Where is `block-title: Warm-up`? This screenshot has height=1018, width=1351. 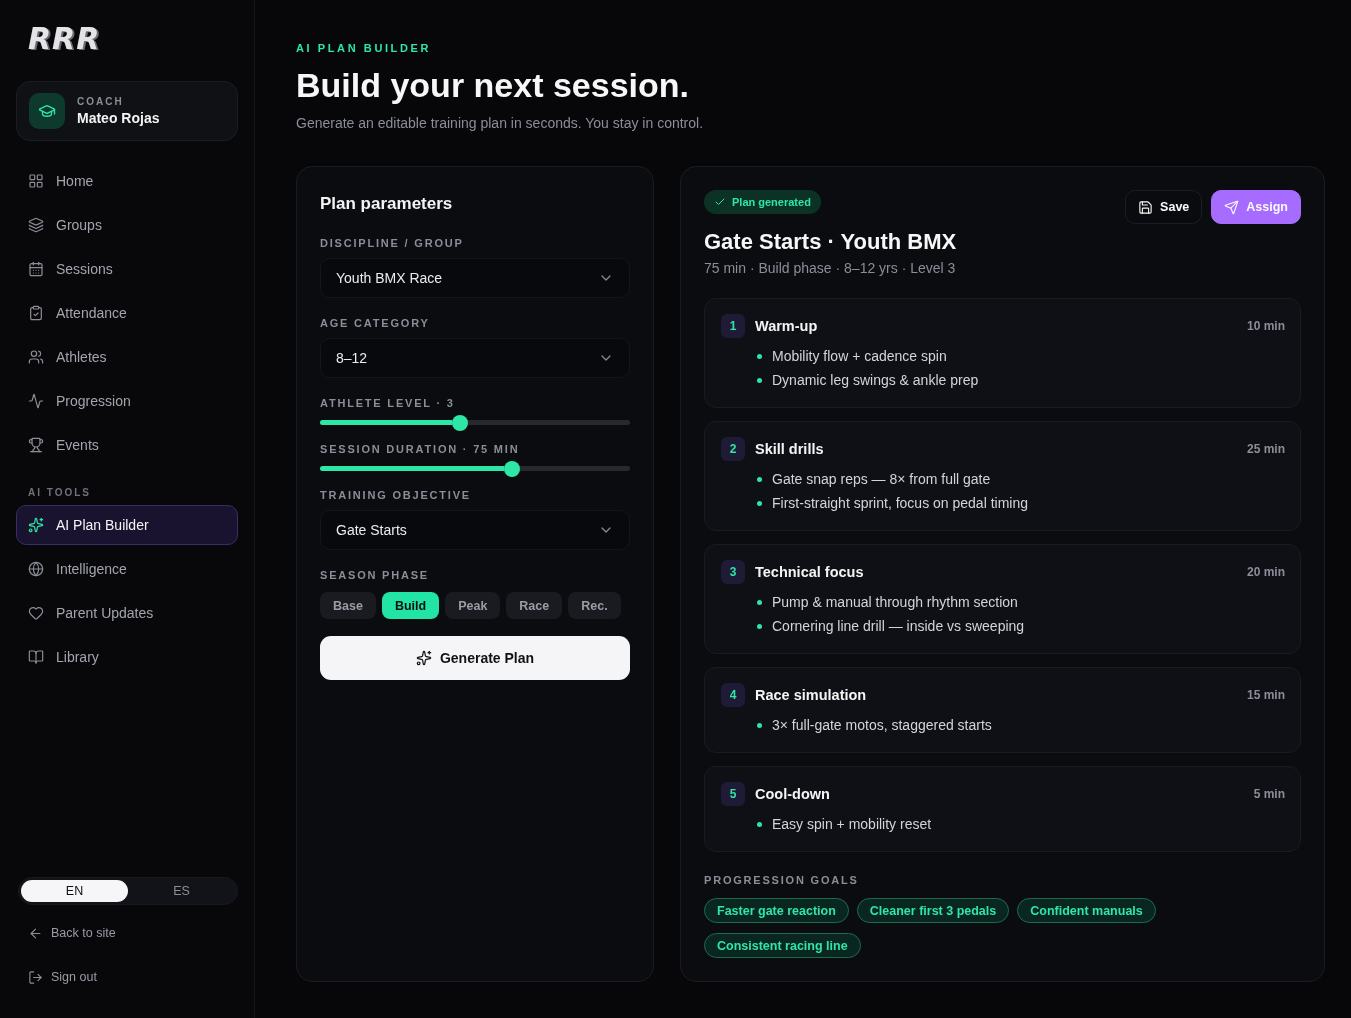
block-title: Warm-up is located at coordinates (787, 326).